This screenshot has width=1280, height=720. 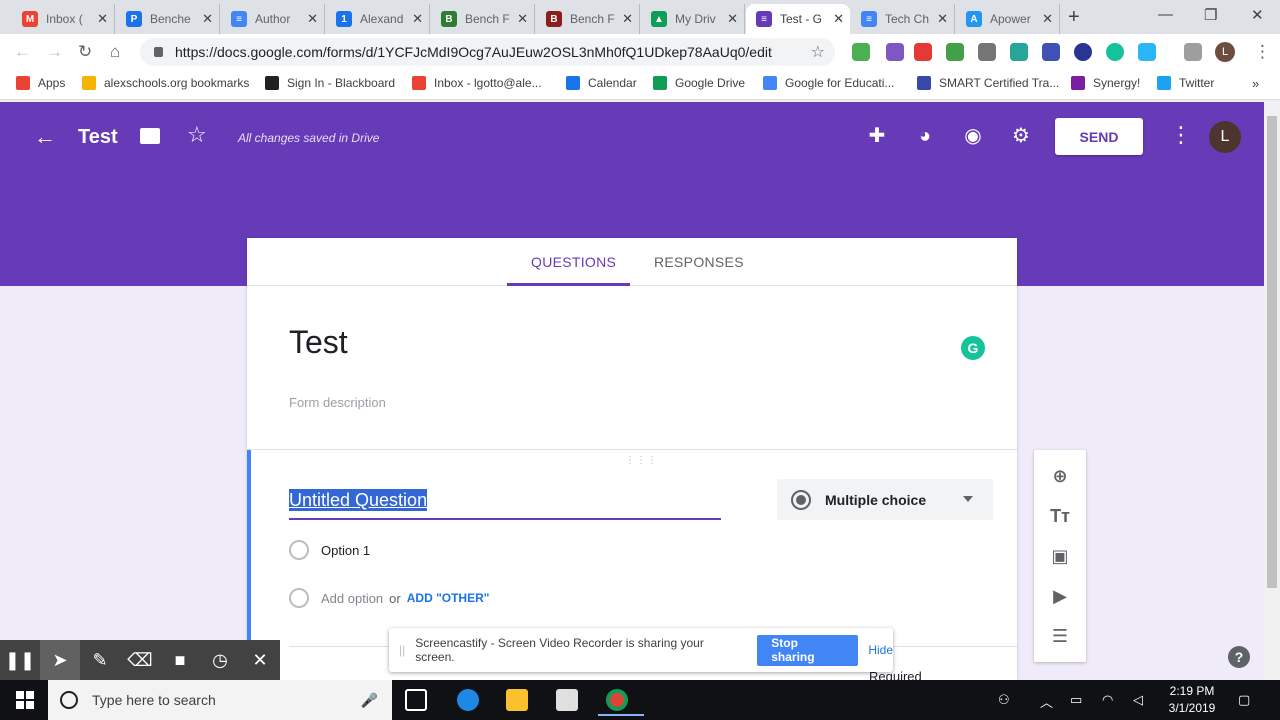 What do you see at coordinates (1225, 52) in the screenshot?
I see `profile-avatar: L` at bounding box center [1225, 52].